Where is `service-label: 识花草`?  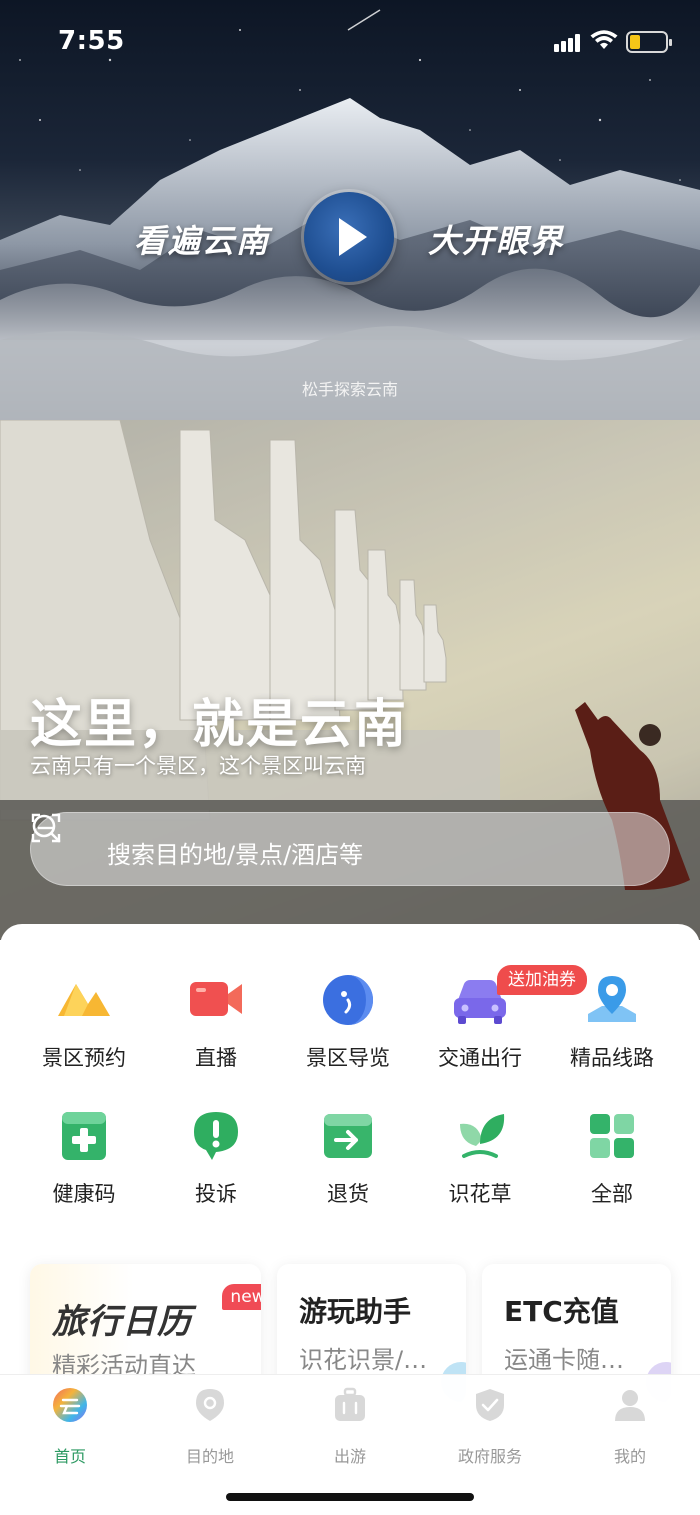 service-label: 识花草 is located at coordinates (480, 1194).